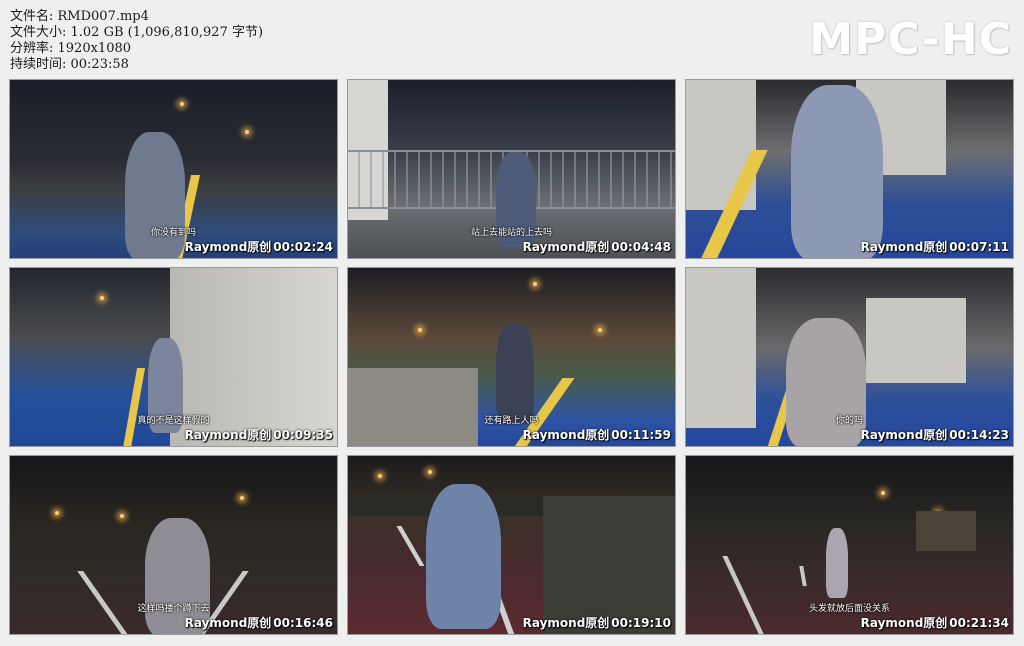  I want to click on watermark-timestamp: Raymond原创 00:19:10, so click(597, 622).